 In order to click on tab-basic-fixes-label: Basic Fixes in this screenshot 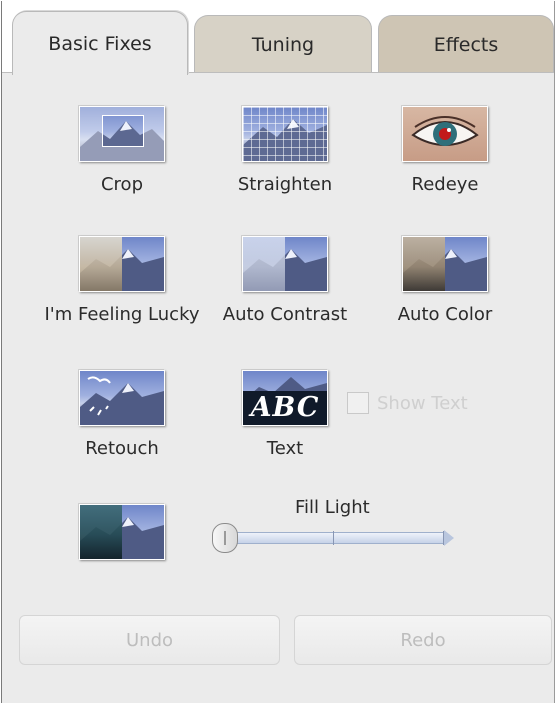, I will do `click(100, 43)`.